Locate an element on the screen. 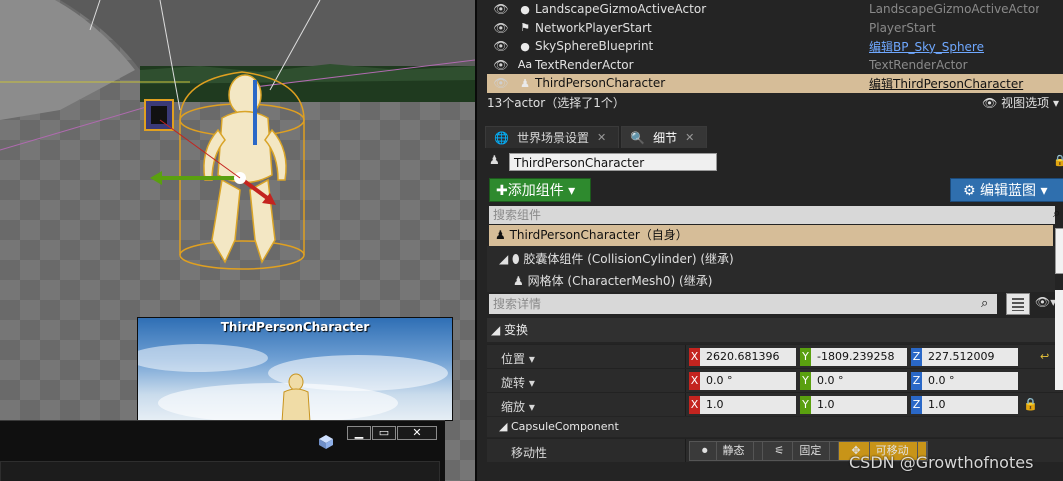 This screenshot has width=1063, height=481. static-icon: ⏺ is located at coordinates (706, 451).